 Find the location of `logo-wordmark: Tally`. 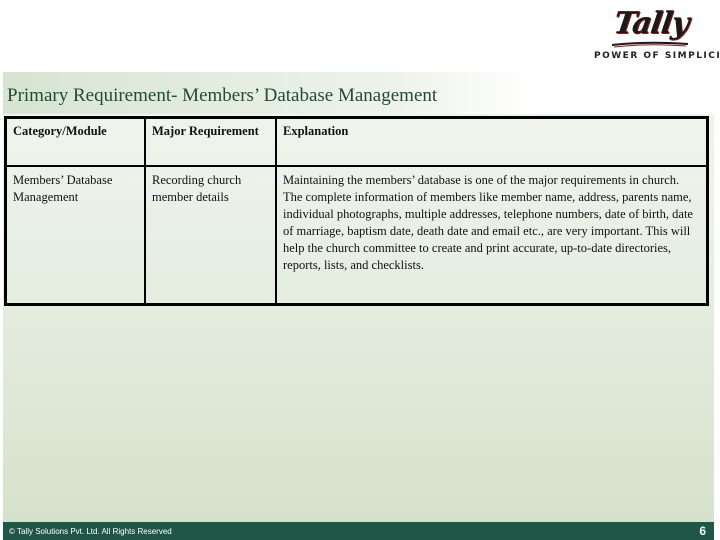

logo-wordmark: Tally is located at coordinates (651, 23).